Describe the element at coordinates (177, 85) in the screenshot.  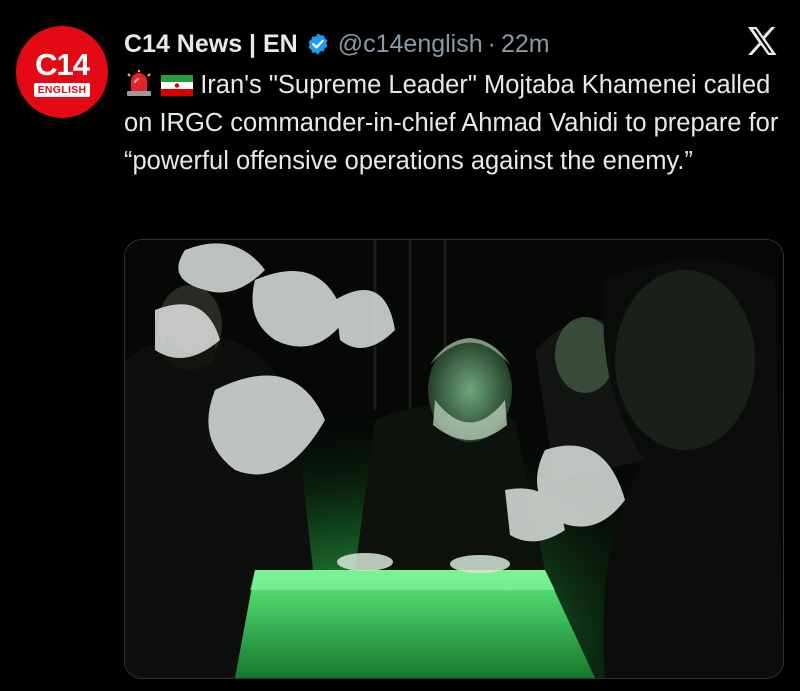
I see `iran-flag-emoji-icon` at that location.